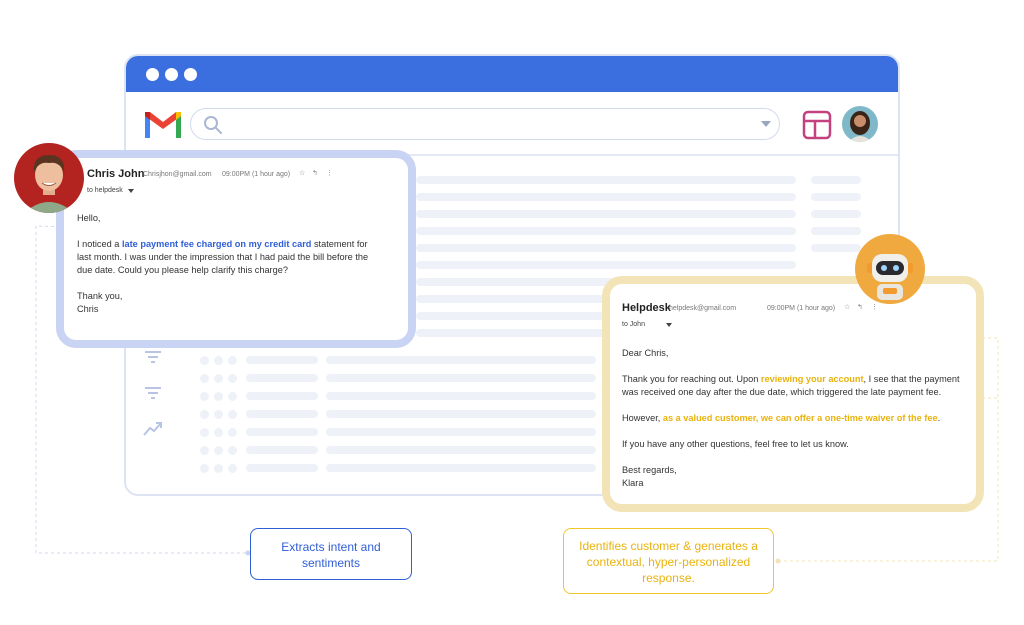 The image size is (1024, 625). Describe the element at coordinates (177, 174) in the screenshot. I see `sender-email: Chrisjhon@gmail.com` at that location.